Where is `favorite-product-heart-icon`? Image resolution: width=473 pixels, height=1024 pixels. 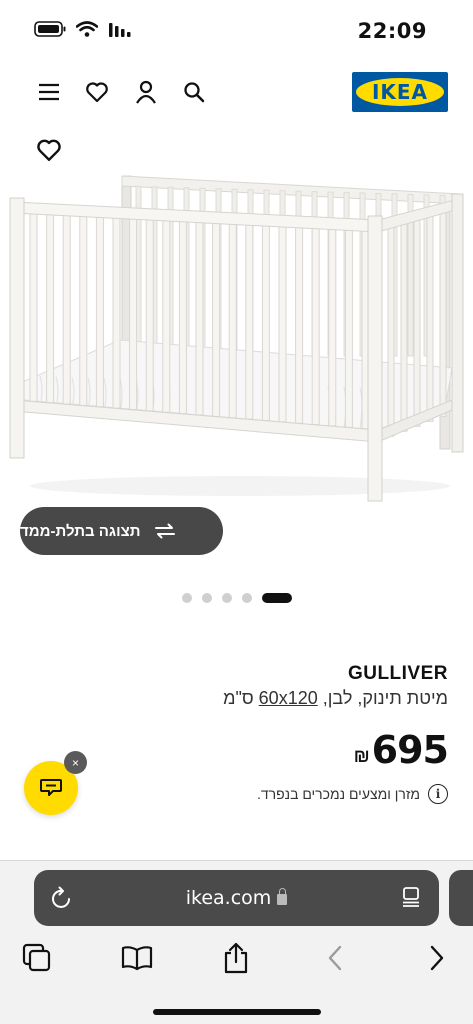 favorite-product-heart-icon is located at coordinates (49, 151).